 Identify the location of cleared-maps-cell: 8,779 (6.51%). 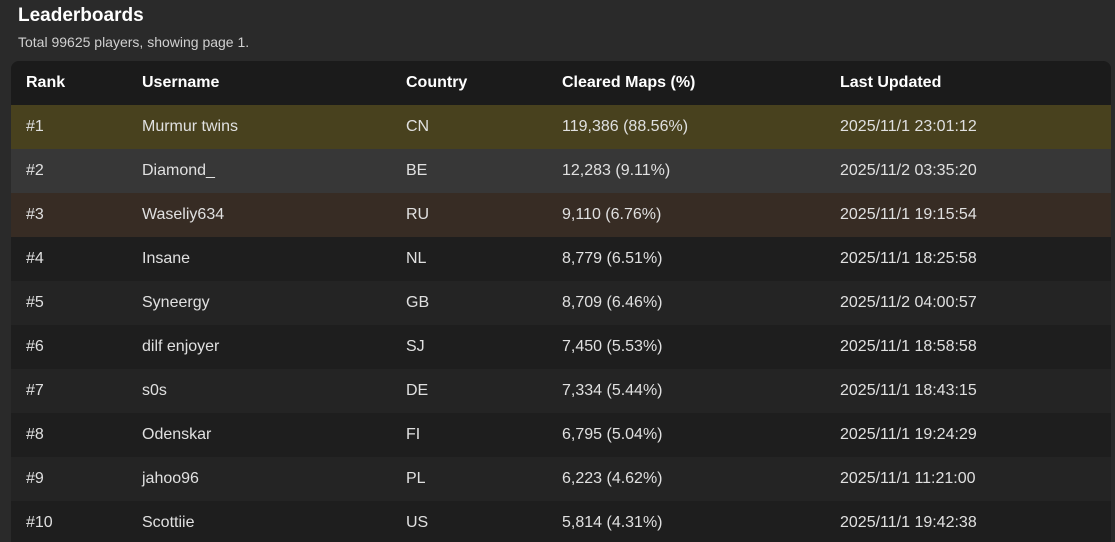
(612, 258).